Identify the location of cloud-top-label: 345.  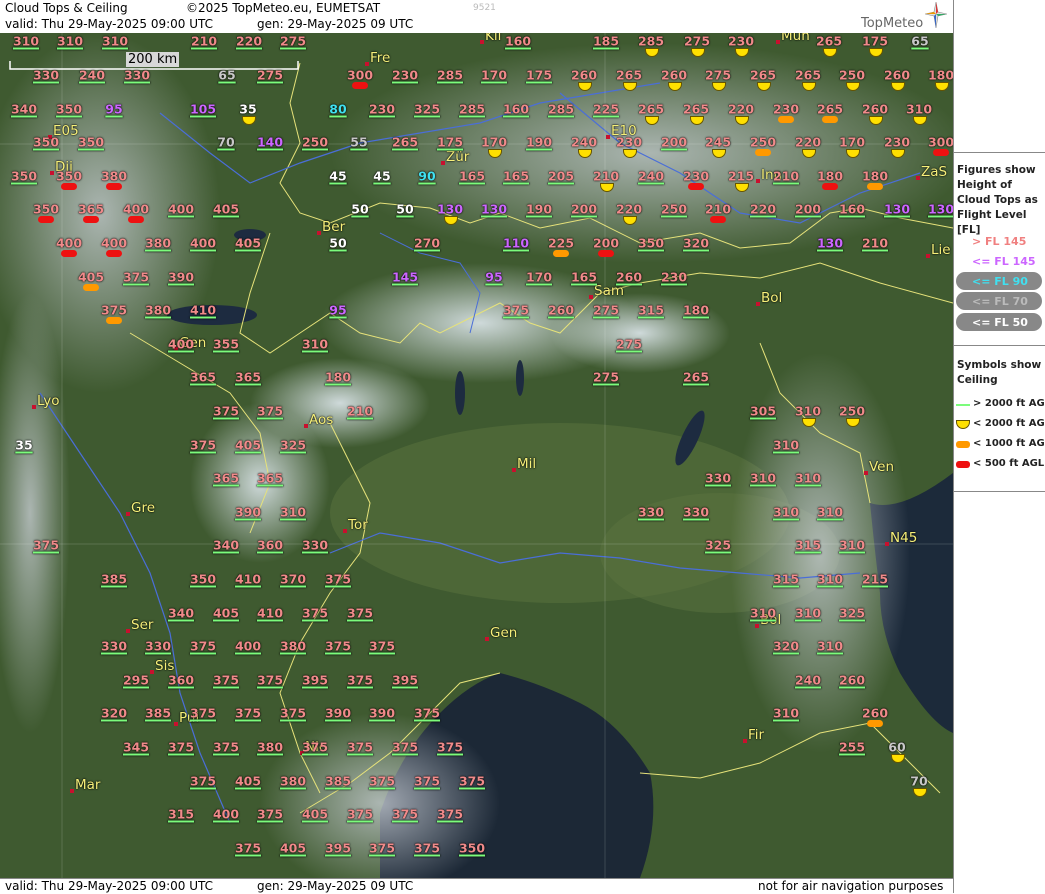
(136, 747).